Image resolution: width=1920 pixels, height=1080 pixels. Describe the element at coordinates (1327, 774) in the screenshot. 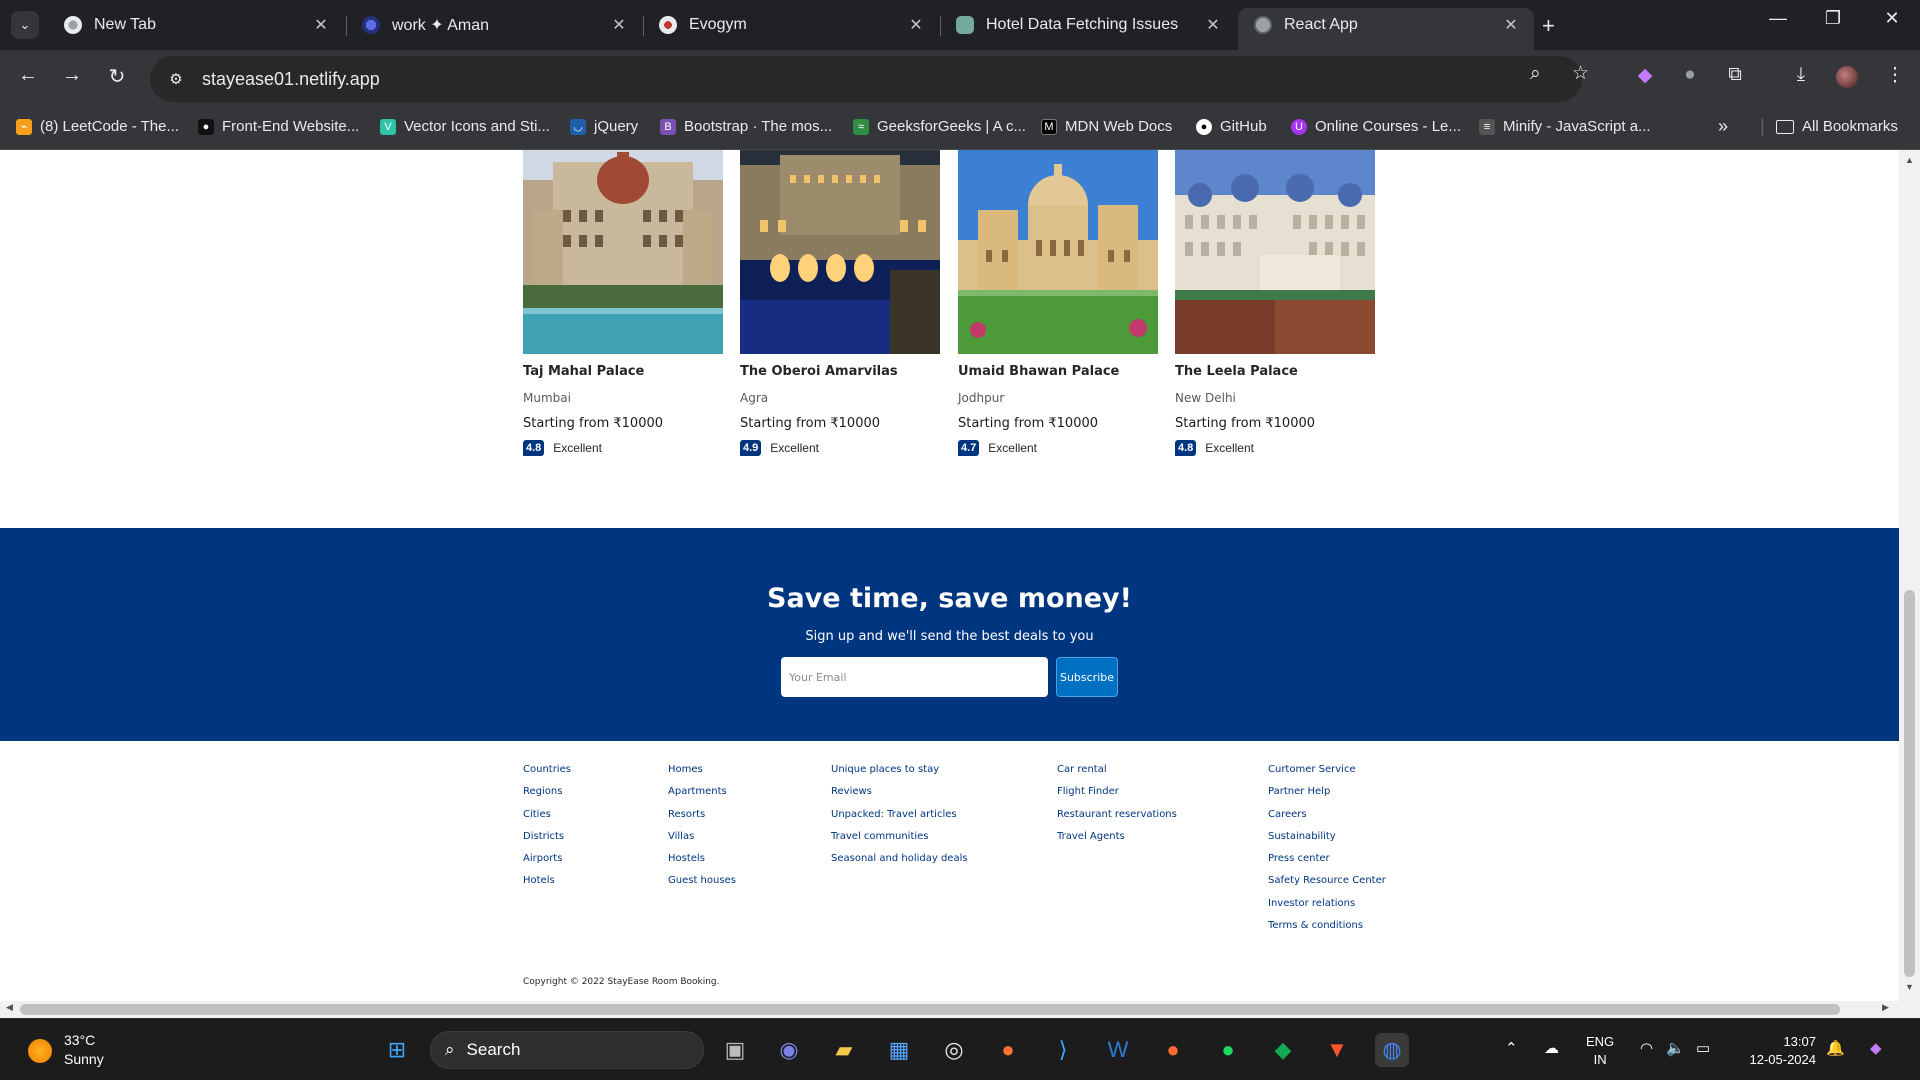

I see `footer-link: Curtomer Service` at that location.